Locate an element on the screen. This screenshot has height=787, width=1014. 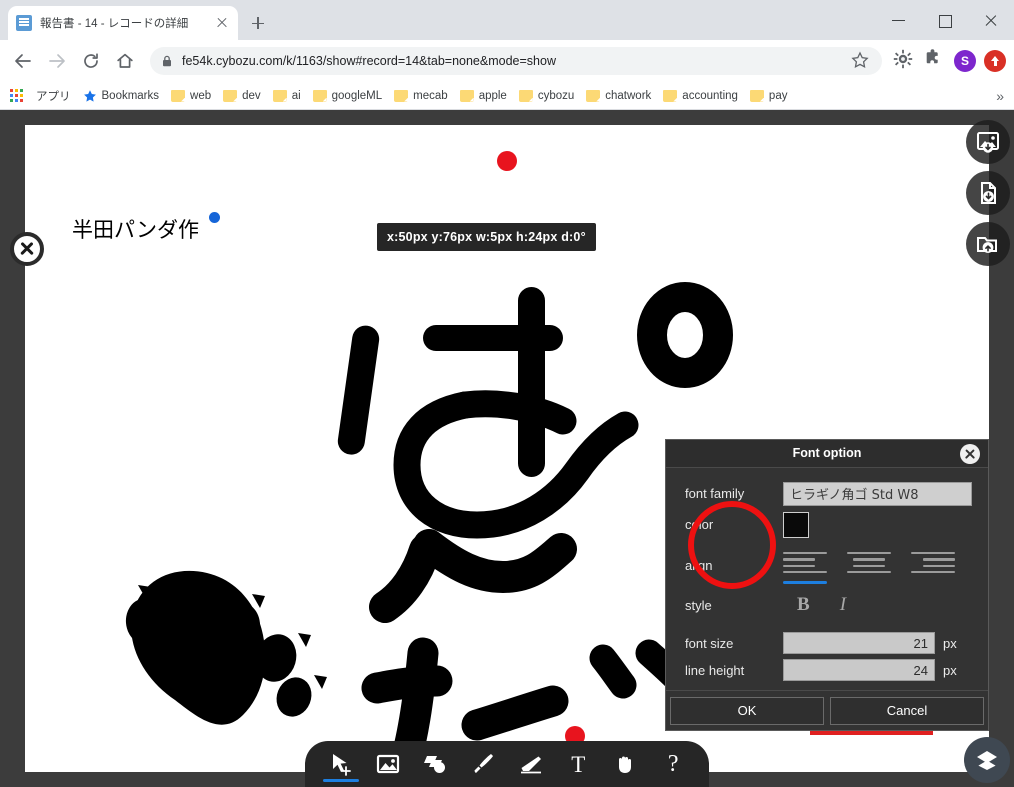
shapes-icon is located at coordinates (434, 764).